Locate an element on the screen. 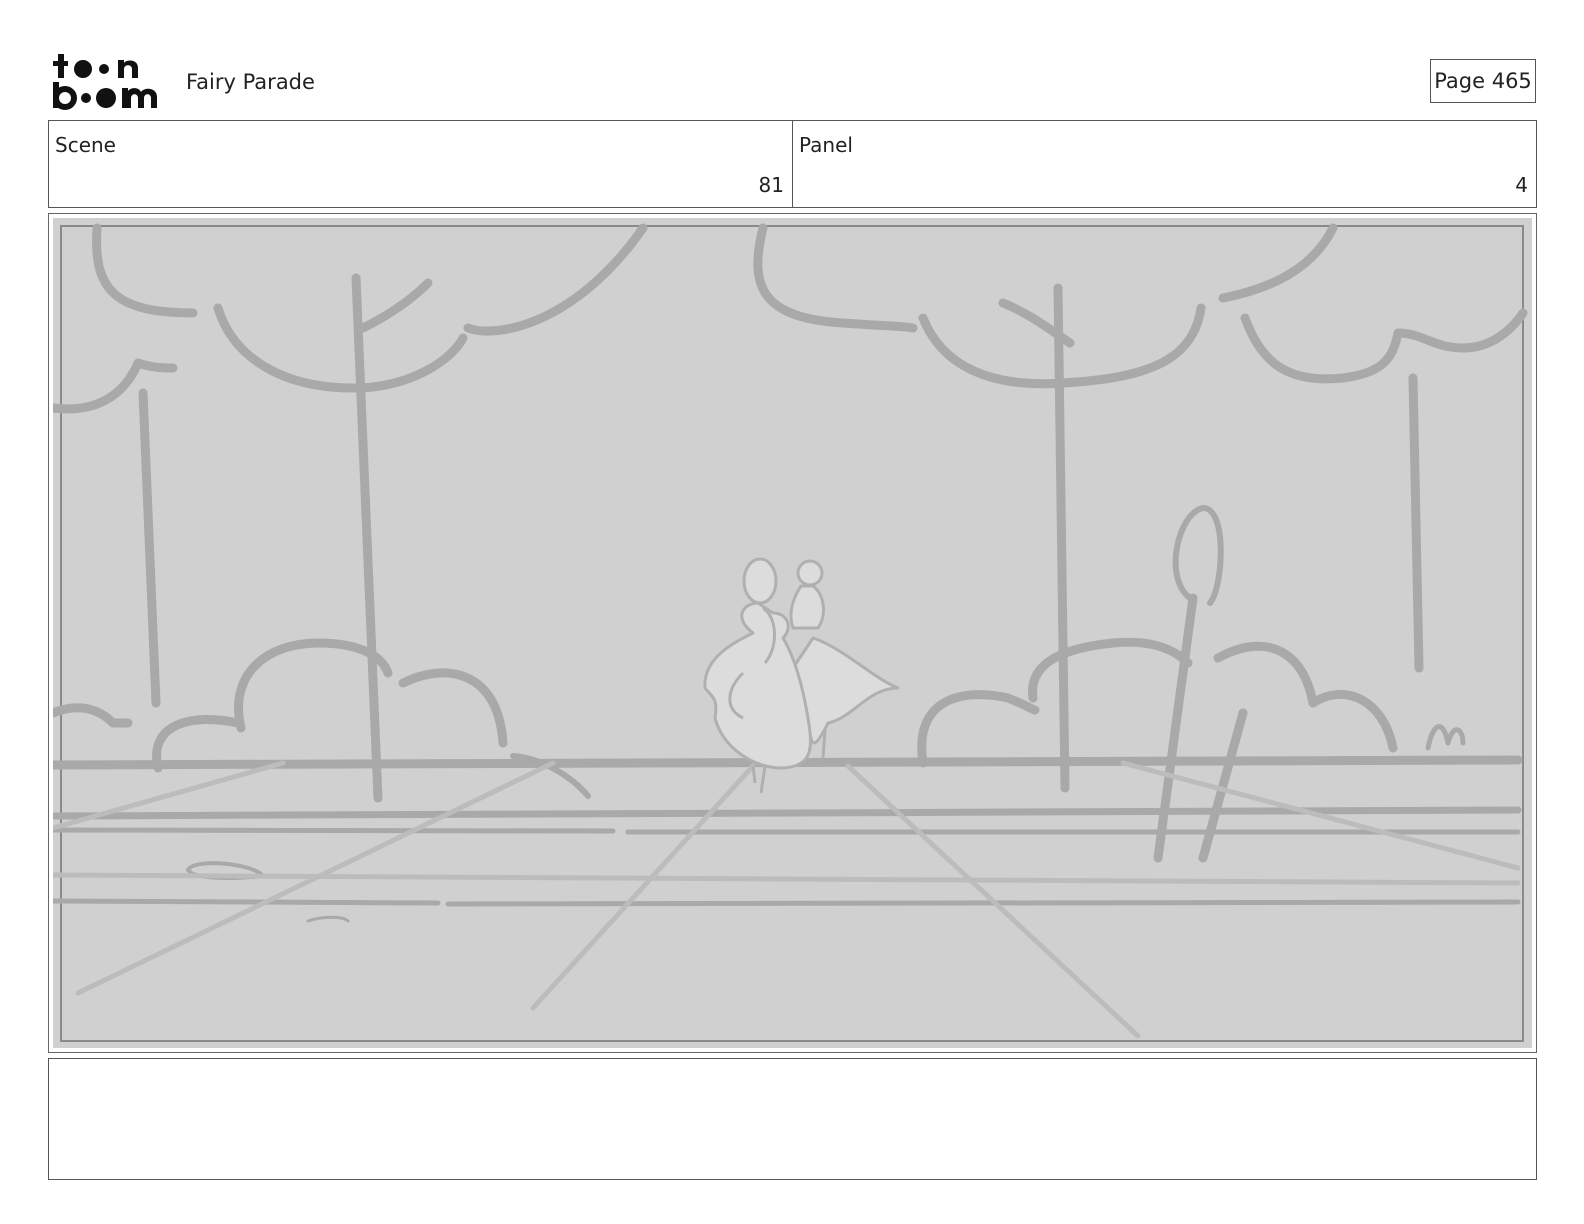 Image resolution: width=1584 pixels, height=1224 pixels. panel-label: Panel is located at coordinates (826, 145).